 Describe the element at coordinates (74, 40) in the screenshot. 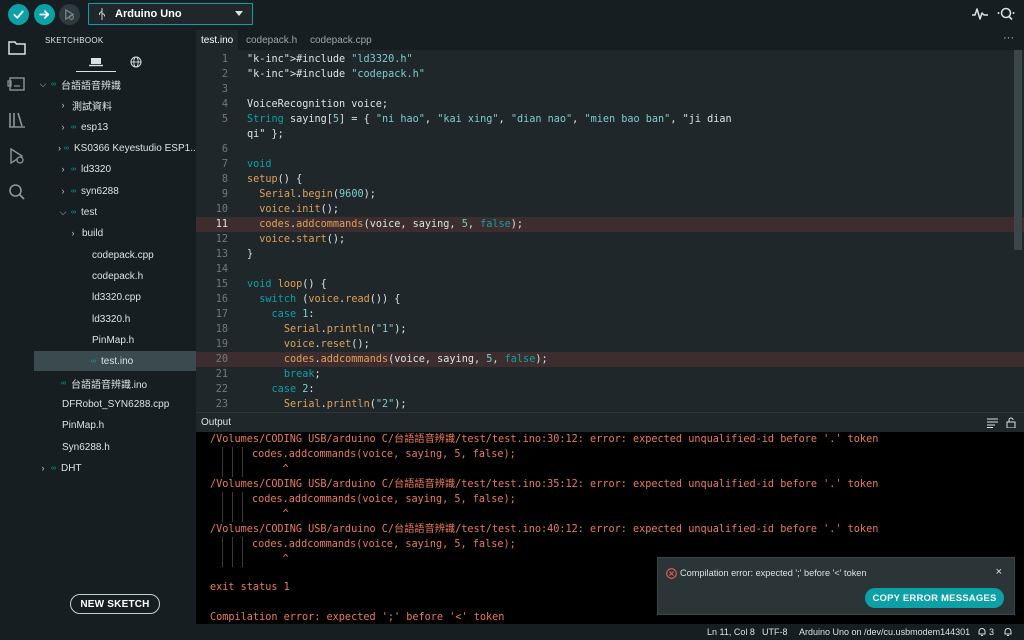

I see `sketchbook-title: SKETCHBOOK` at that location.